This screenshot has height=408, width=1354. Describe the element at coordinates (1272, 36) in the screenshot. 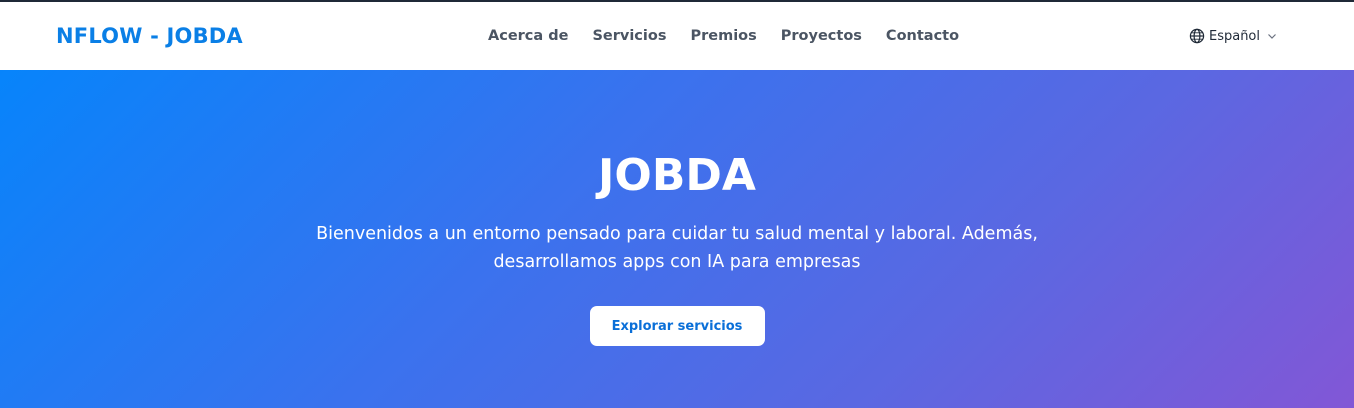

I see `chevron-down-icon` at that location.